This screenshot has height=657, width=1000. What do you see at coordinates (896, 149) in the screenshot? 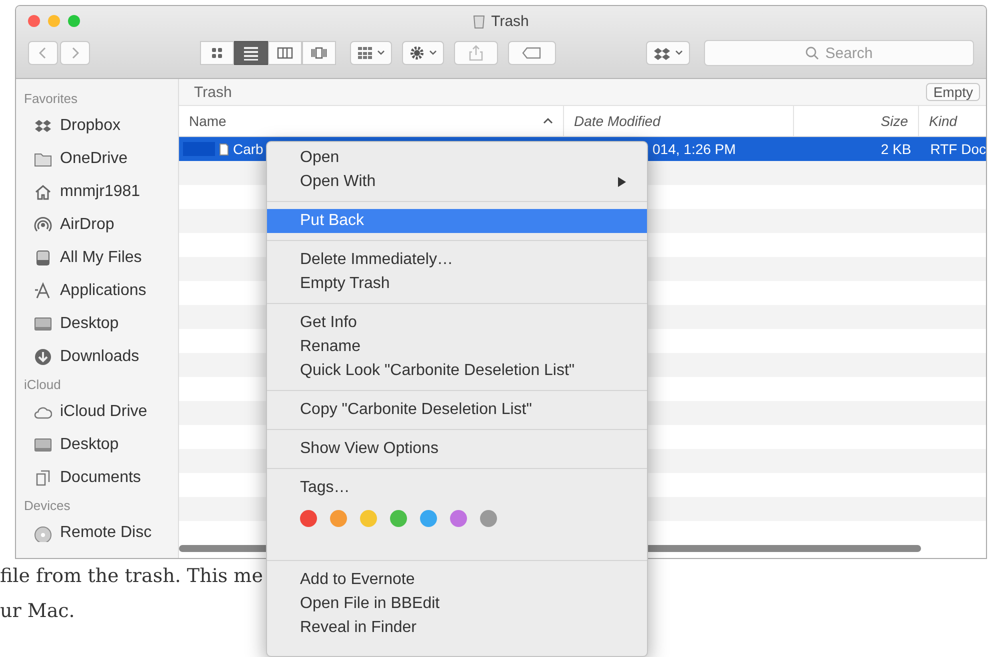
I see `size-cell-text: 2 KB` at bounding box center [896, 149].